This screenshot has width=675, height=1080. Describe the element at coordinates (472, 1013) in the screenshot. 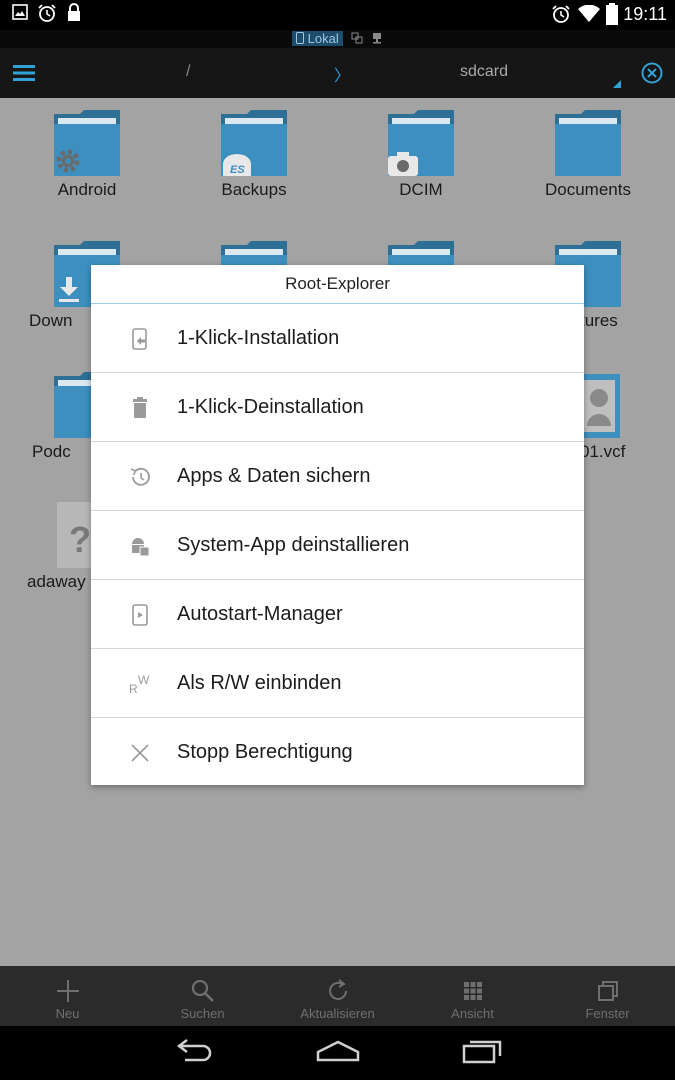

I see `view-button-label: Ansicht` at that location.